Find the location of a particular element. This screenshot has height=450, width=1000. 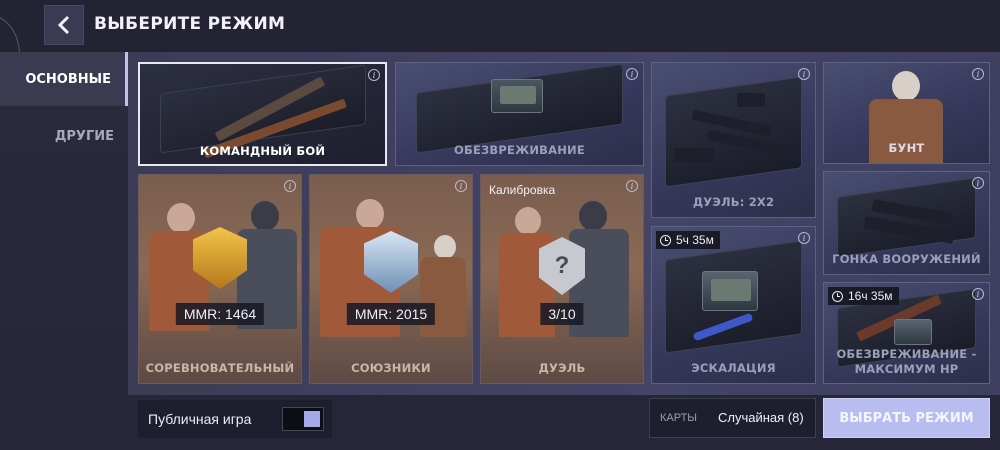

mode-card-escalation: 5ч 35м i ЭСКАЛАЦИЯ is located at coordinates (733, 305).